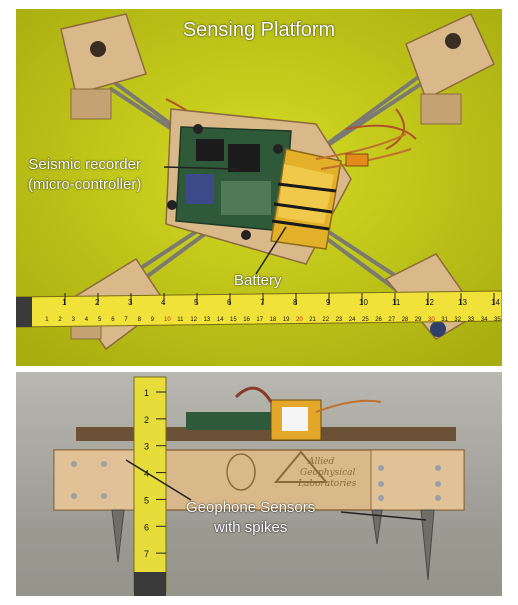 The height and width of the screenshot is (605, 518). I want to click on ruler-inch-label: 10, so click(363, 302).